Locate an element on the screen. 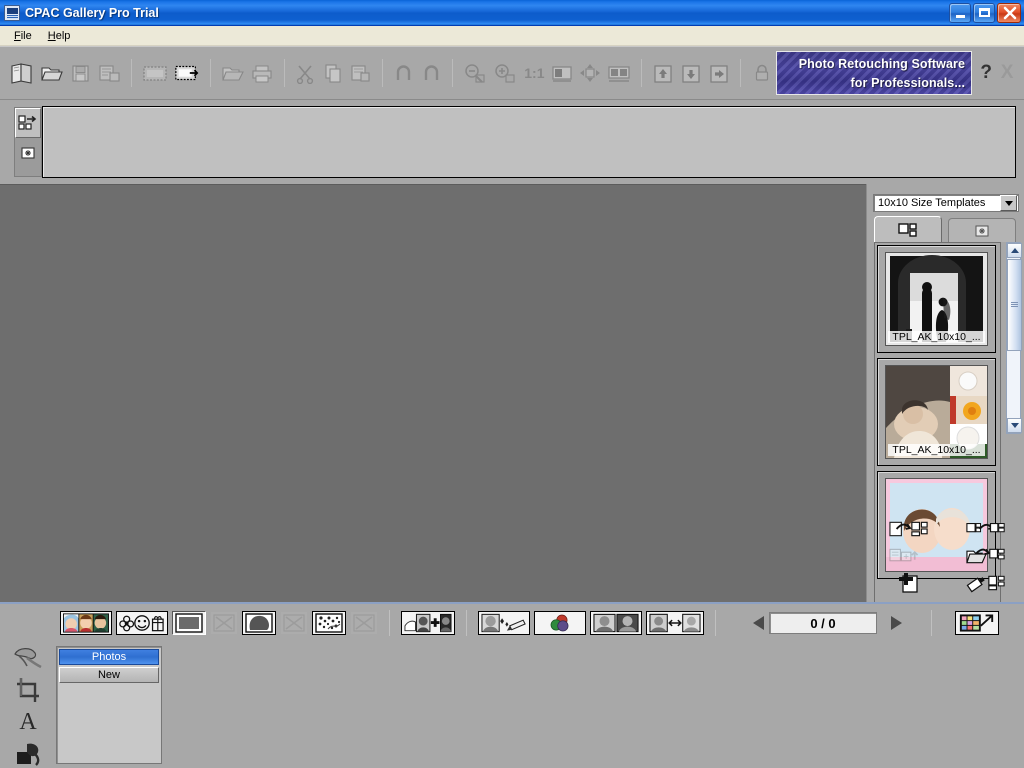 Image resolution: width=1024 pixels, height=768 pixels. filmstrip-icon is located at coordinates (154, 73).